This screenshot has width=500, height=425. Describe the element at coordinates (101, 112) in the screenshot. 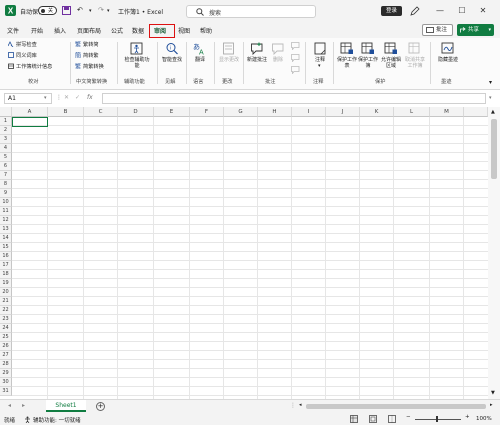

I see `column-header: C` at that location.